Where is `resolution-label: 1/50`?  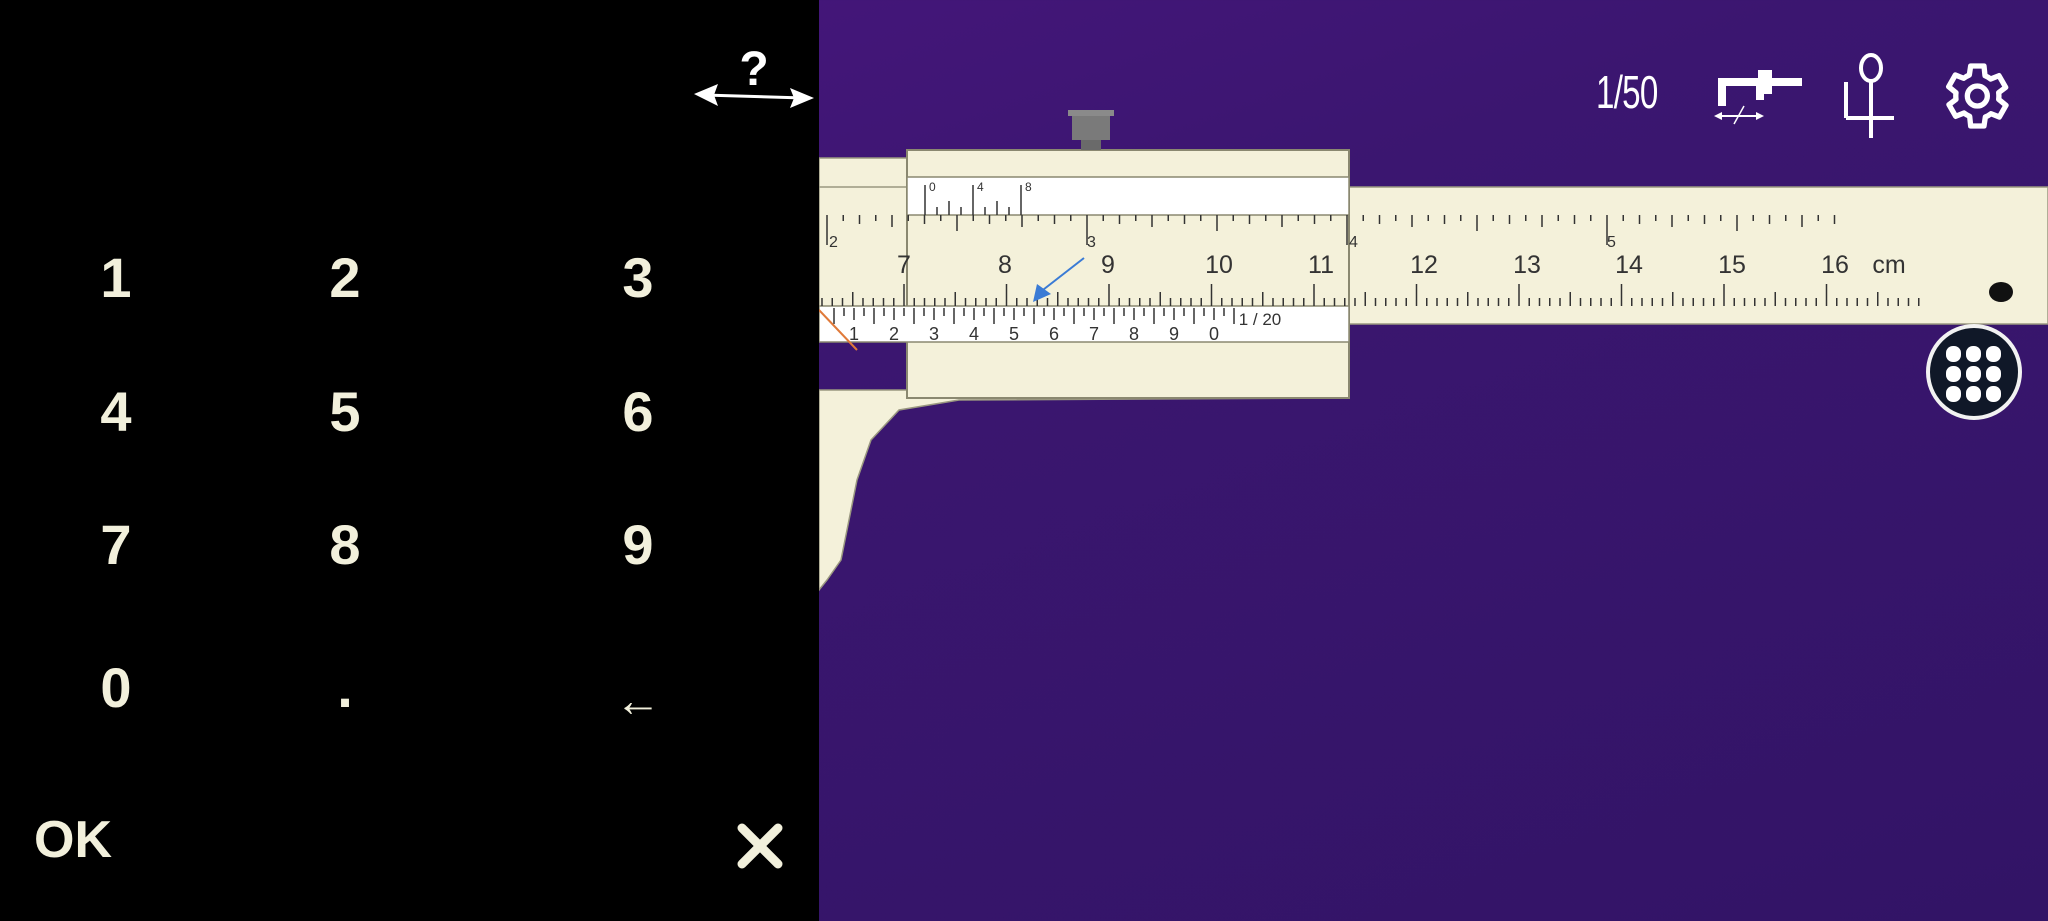 resolution-label: 1/50 is located at coordinates (1627, 92).